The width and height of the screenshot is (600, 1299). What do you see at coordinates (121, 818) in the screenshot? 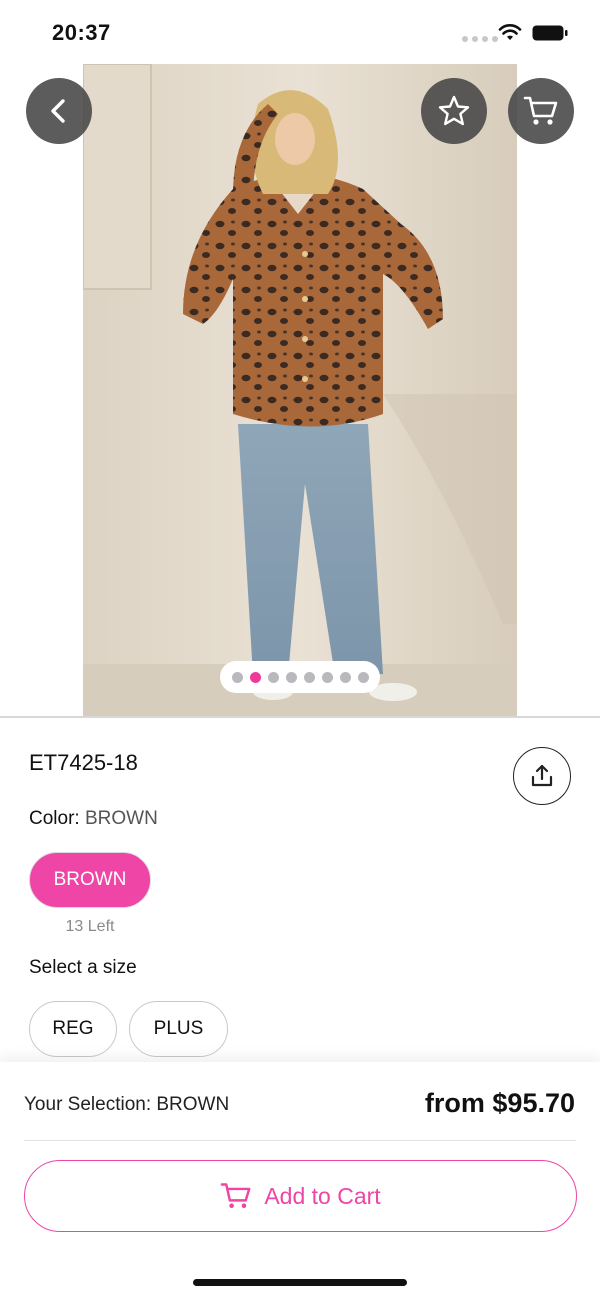
I see `color-value: BROWN` at bounding box center [121, 818].